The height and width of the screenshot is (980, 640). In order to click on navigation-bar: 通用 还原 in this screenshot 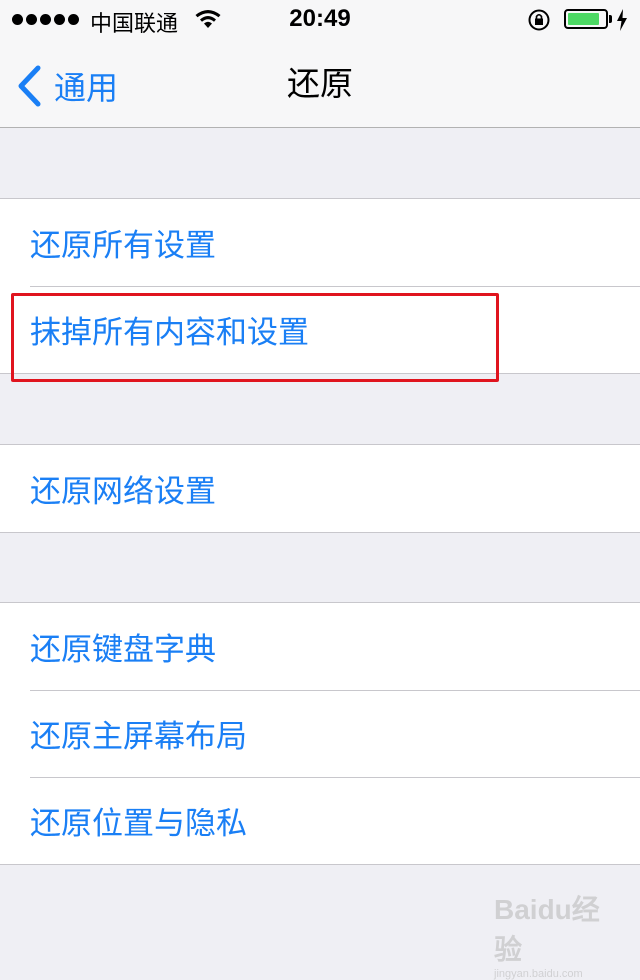, I will do `click(320, 84)`.